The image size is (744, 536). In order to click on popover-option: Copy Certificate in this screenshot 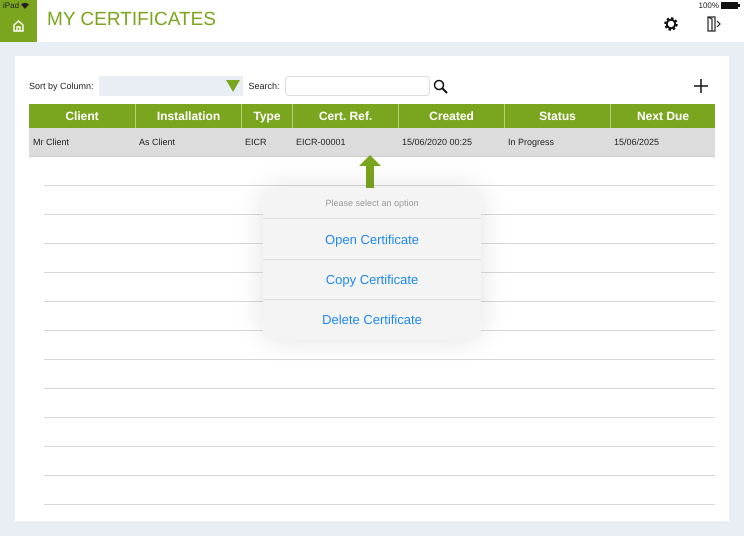, I will do `click(372, 279)`.